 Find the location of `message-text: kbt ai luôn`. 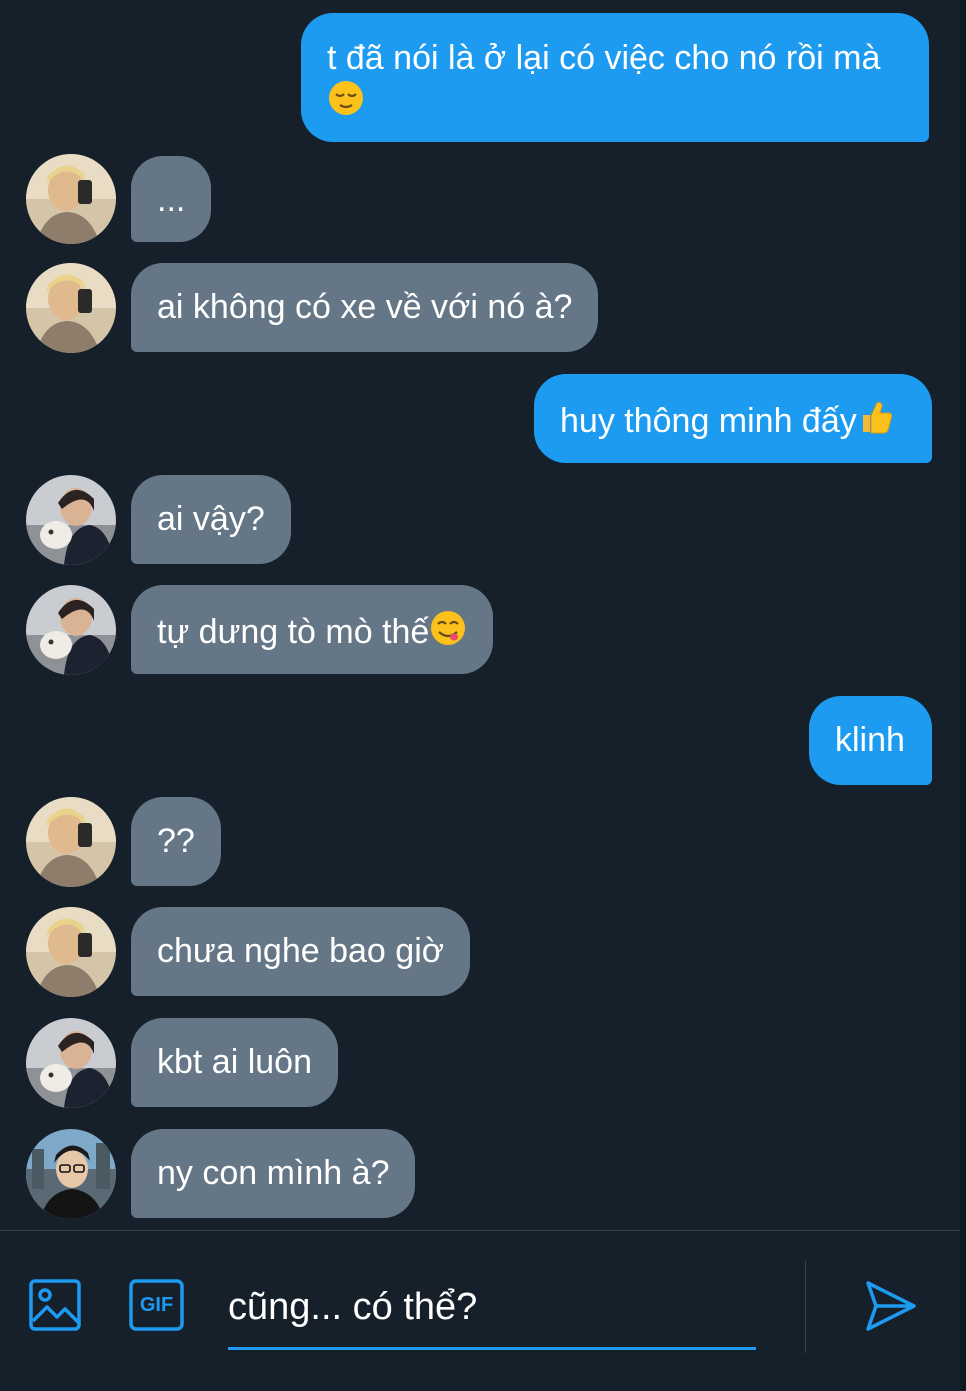

message-text: kbt ai luôn is located at coordinates (234, 1062).